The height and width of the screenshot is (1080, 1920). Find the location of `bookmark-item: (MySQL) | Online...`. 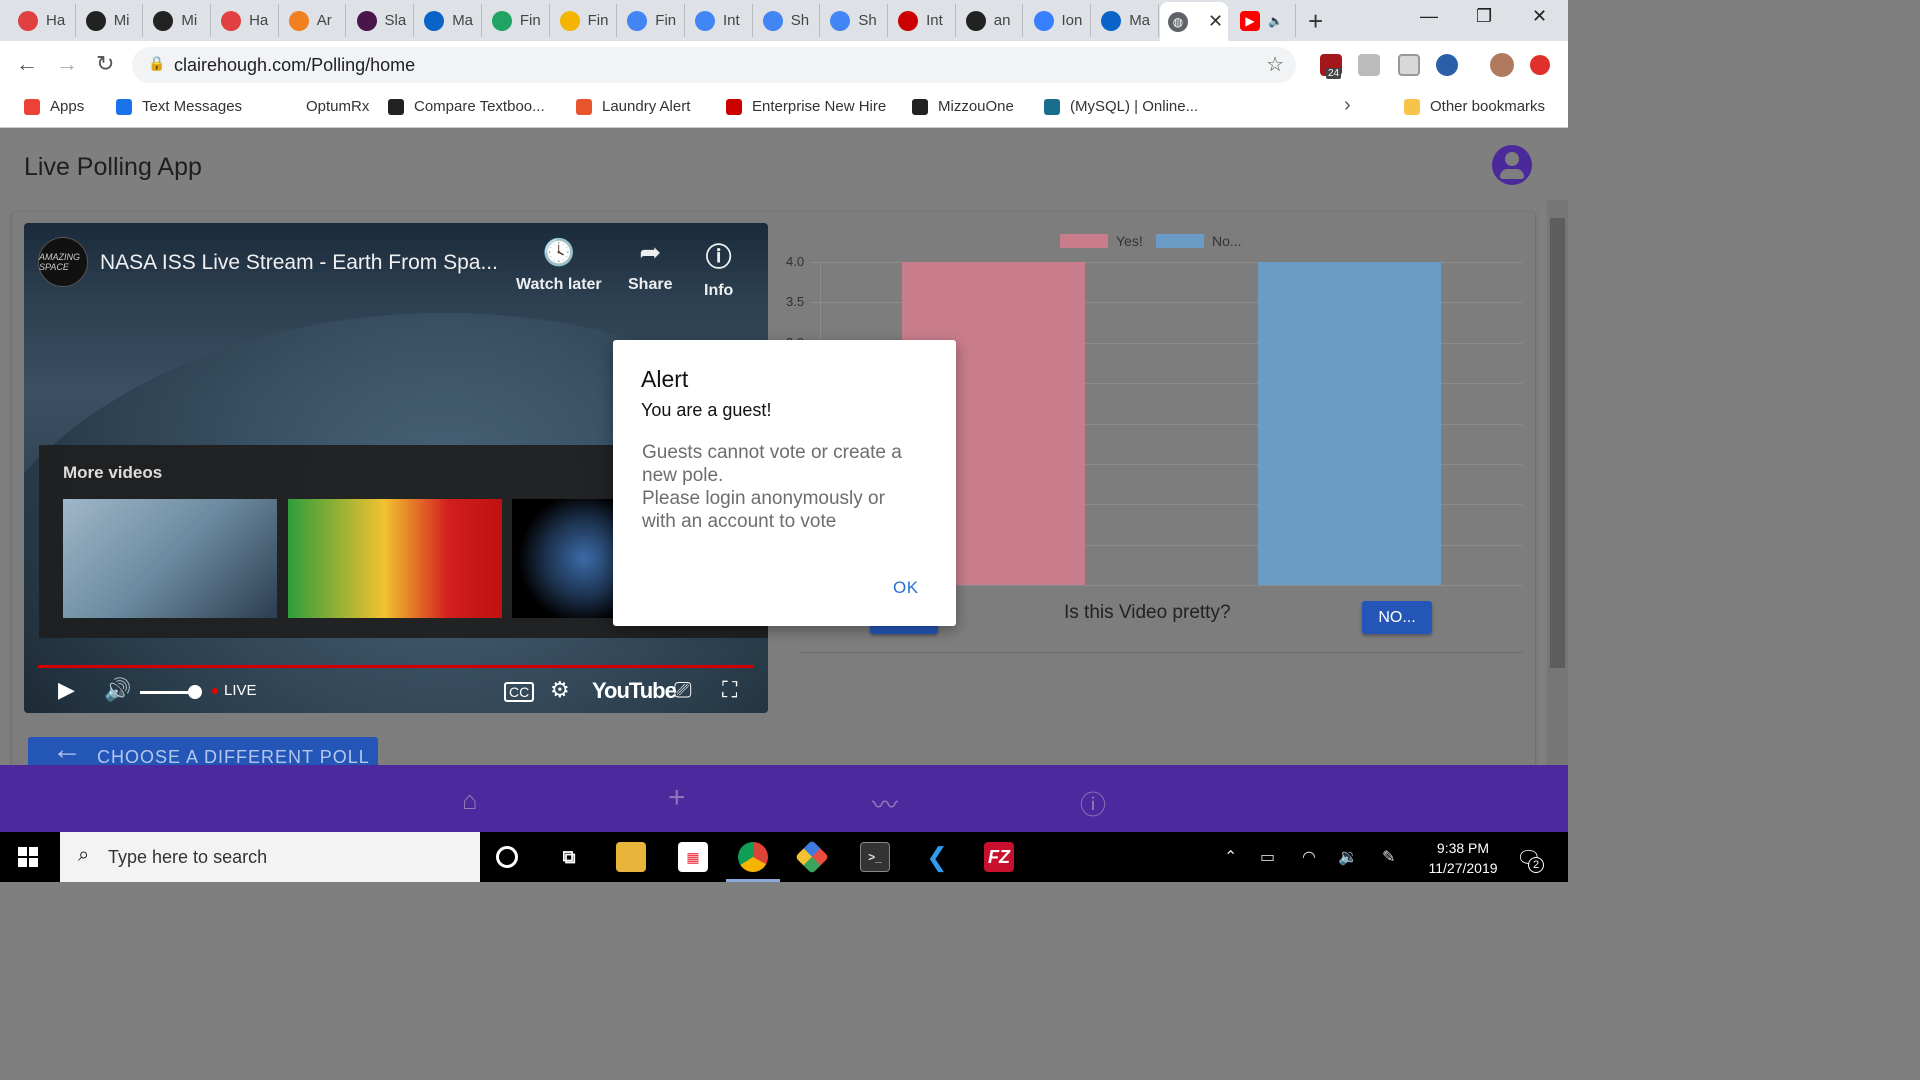

bookmark-item: (MySQL) | Online... is located at coordinates (1121, 106).